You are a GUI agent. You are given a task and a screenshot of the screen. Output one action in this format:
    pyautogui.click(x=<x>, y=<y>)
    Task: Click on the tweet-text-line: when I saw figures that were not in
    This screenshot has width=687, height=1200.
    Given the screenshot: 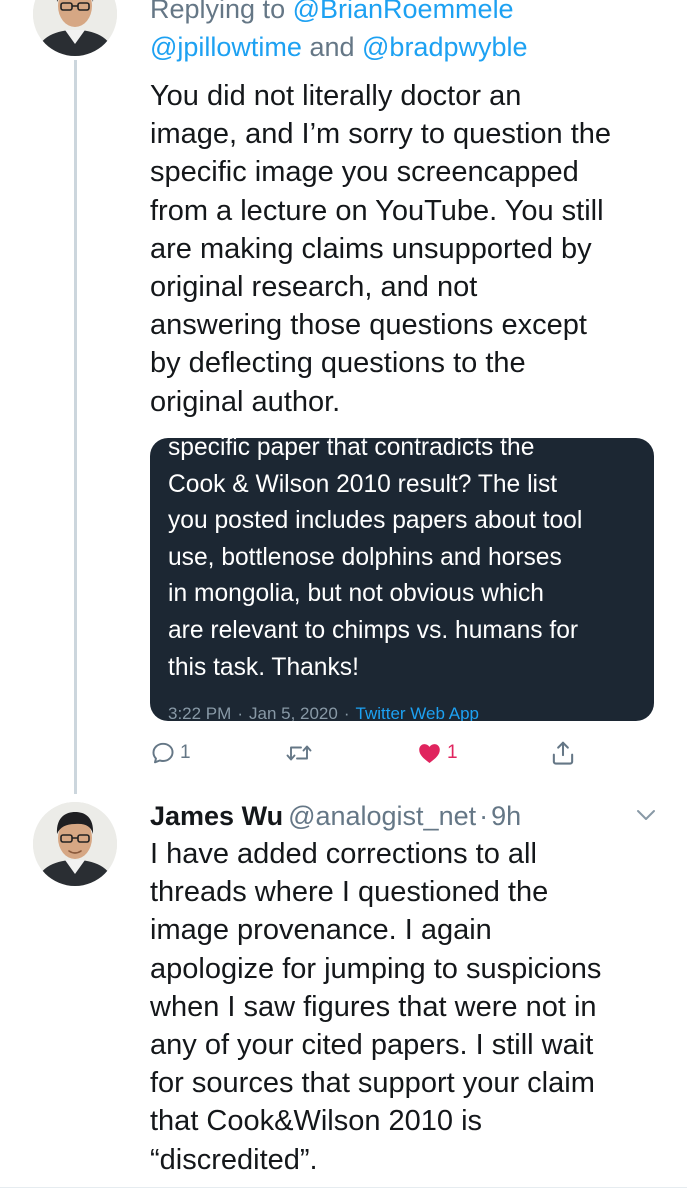 What is the action you would take?
    pyautogui.click(x=373, y=1006)
    